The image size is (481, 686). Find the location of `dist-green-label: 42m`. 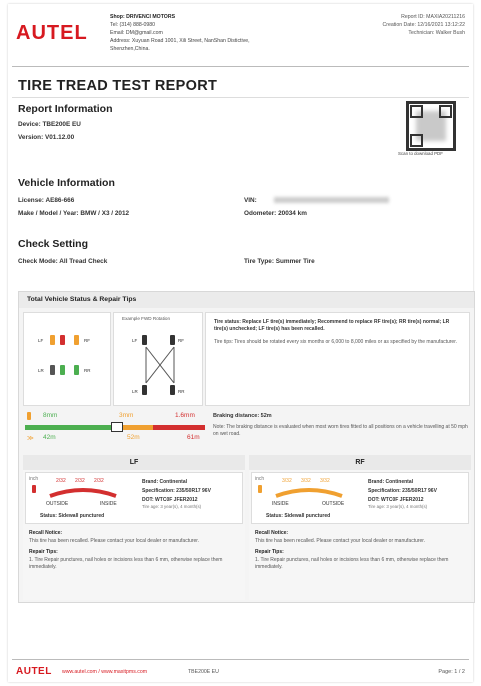

dist-green-label: 42m is located at coordinates (49, 437).